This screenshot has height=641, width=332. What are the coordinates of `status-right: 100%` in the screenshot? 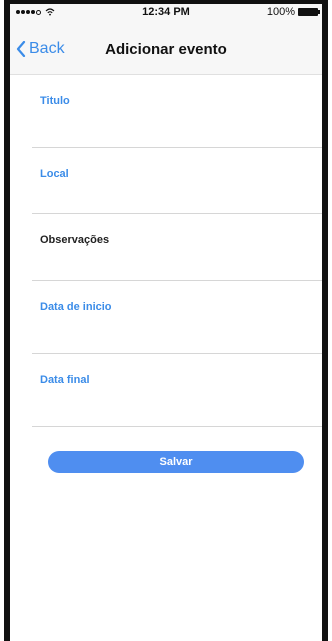 It's located at (293, 12).